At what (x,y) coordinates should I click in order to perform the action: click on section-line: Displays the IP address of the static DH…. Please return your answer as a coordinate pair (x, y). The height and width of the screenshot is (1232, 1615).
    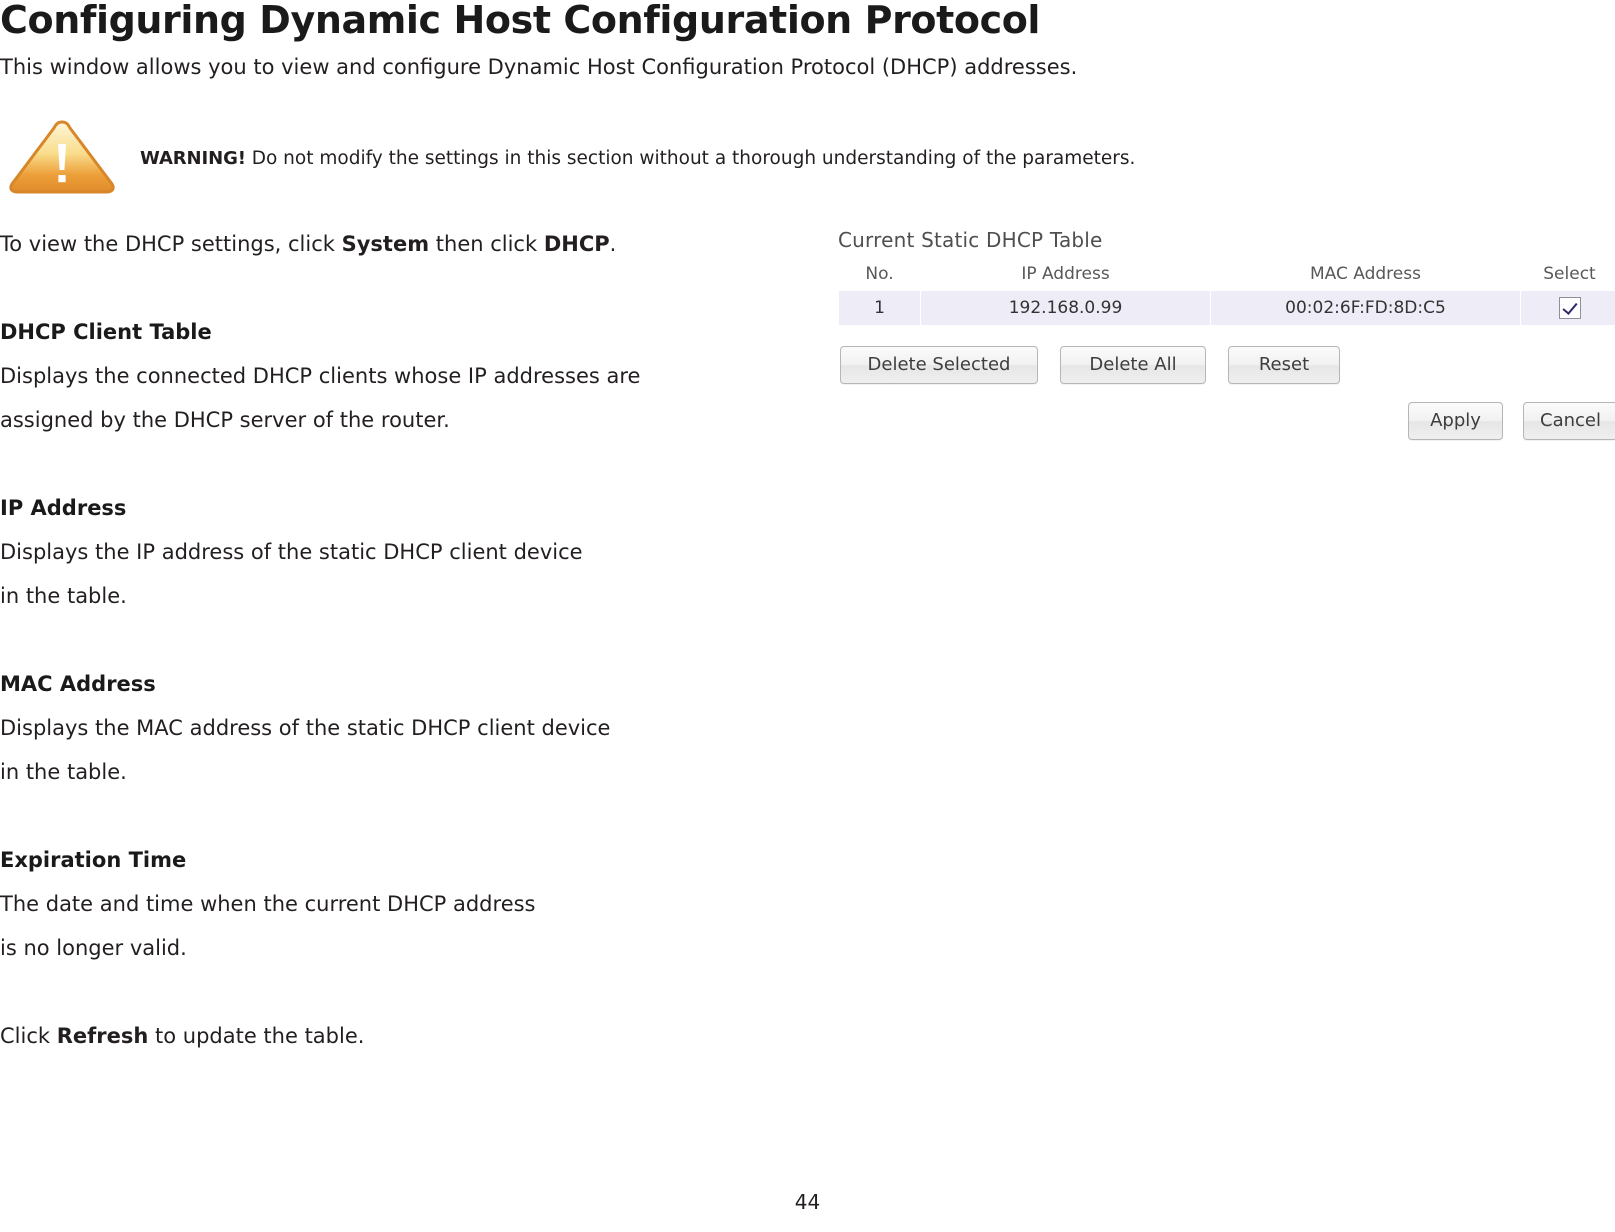
    Looking at the image, I should click on (291, 552).